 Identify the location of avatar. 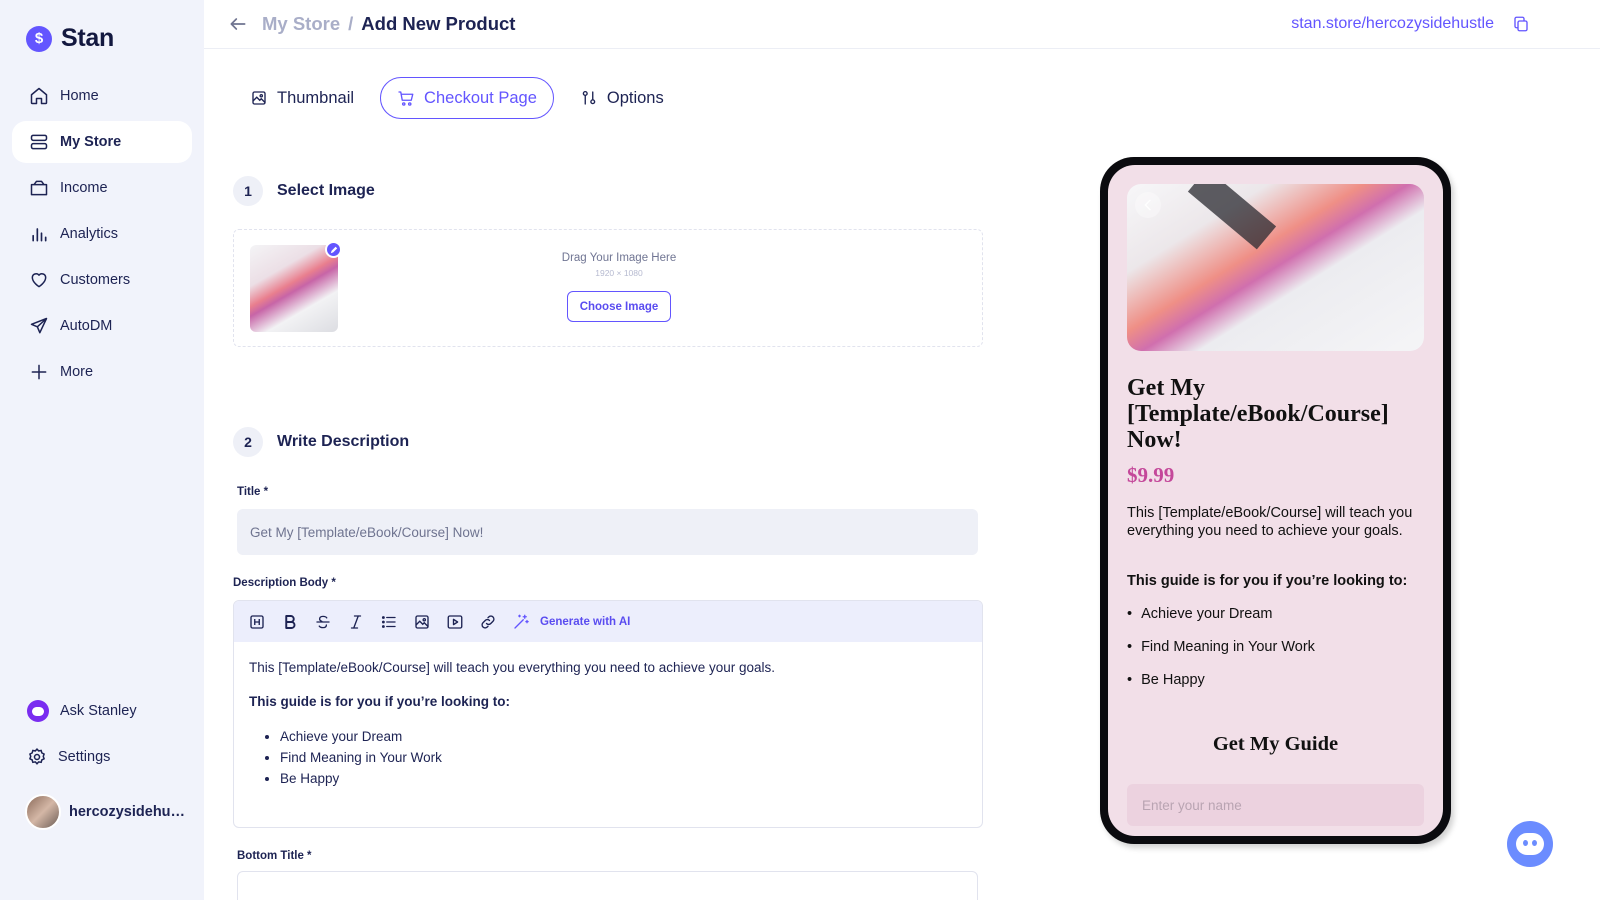
(43, 812).